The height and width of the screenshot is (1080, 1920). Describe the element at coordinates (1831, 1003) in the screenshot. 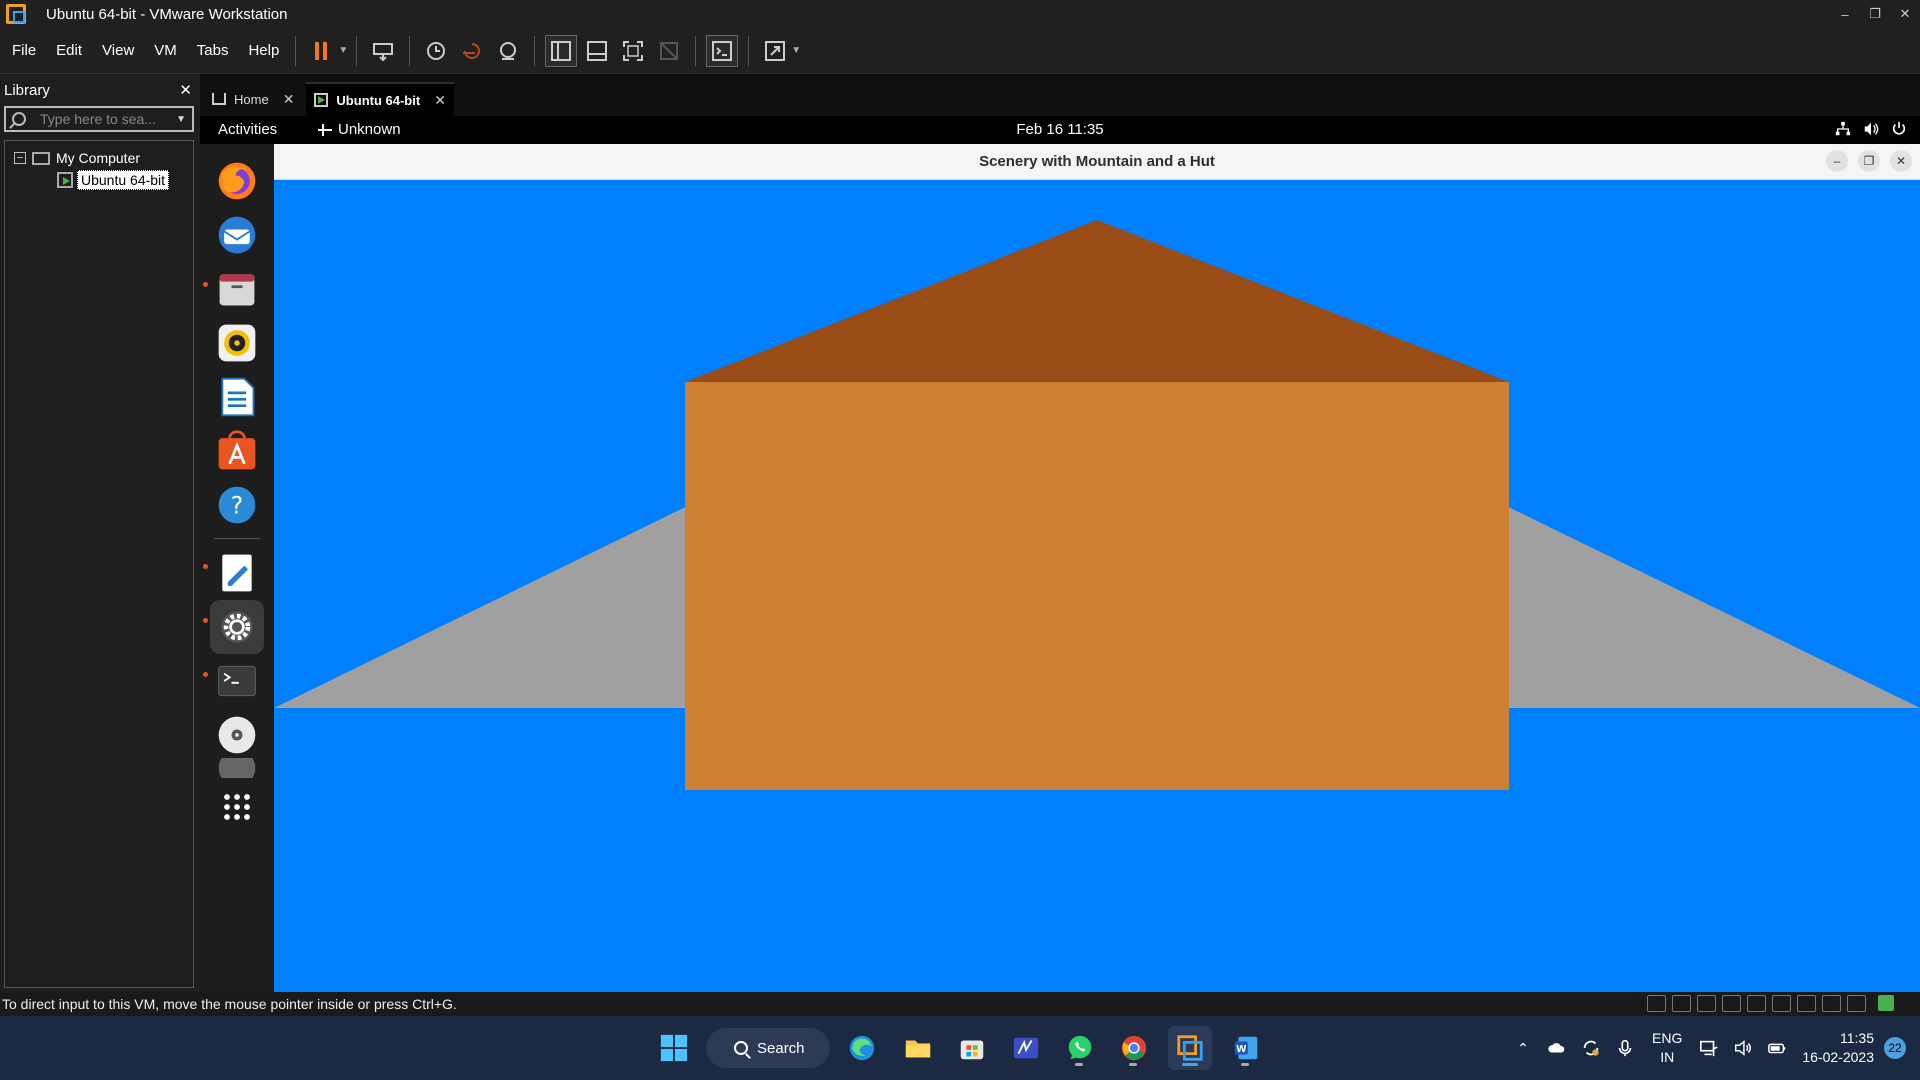

I see `usb-icon` at that location.